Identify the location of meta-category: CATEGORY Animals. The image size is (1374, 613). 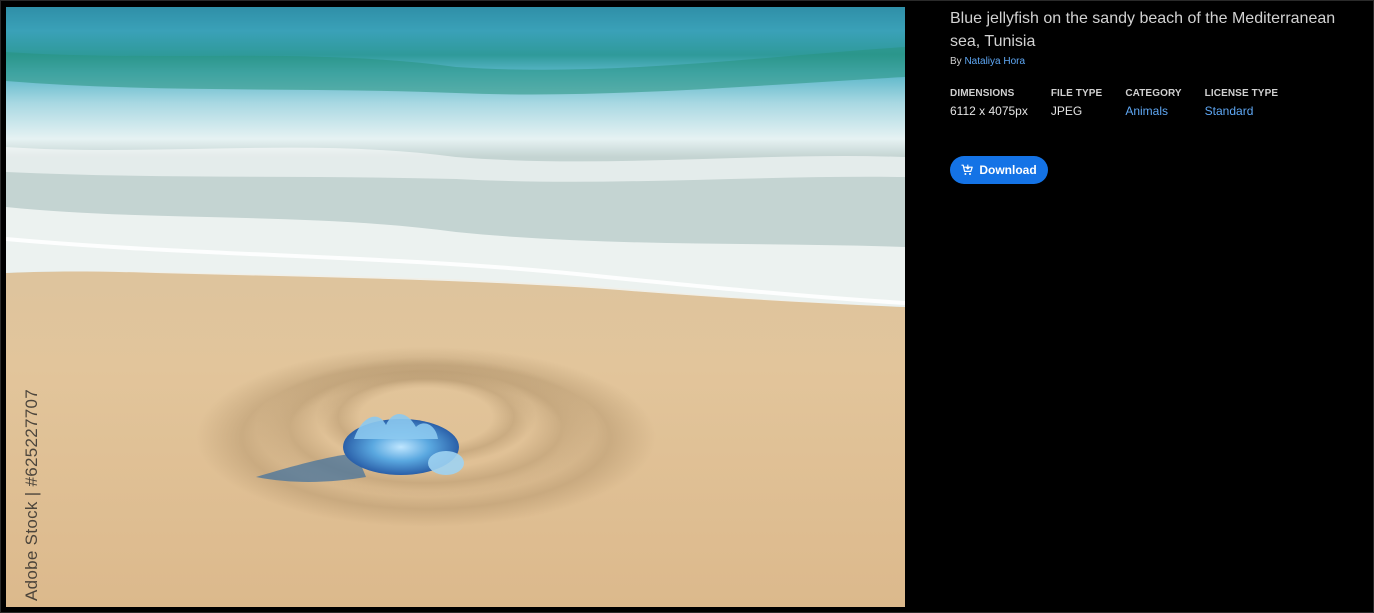
(1153, 103).